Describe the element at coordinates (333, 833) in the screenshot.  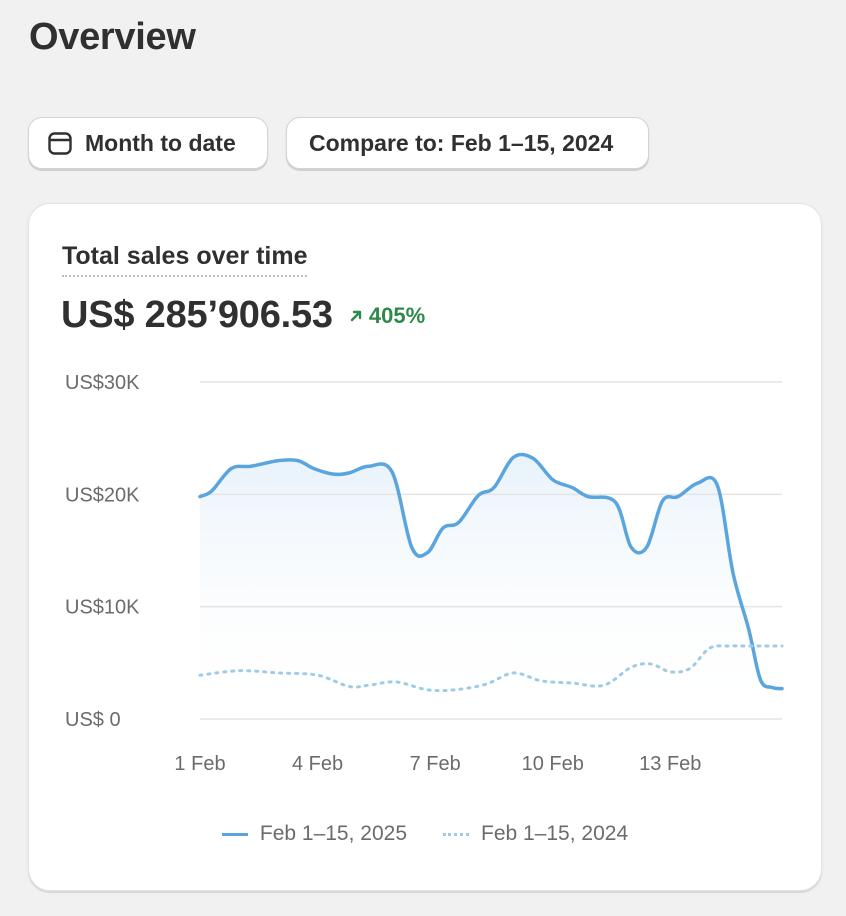
I see `legend-label-current: Feb 1–15, 2025` at that location.